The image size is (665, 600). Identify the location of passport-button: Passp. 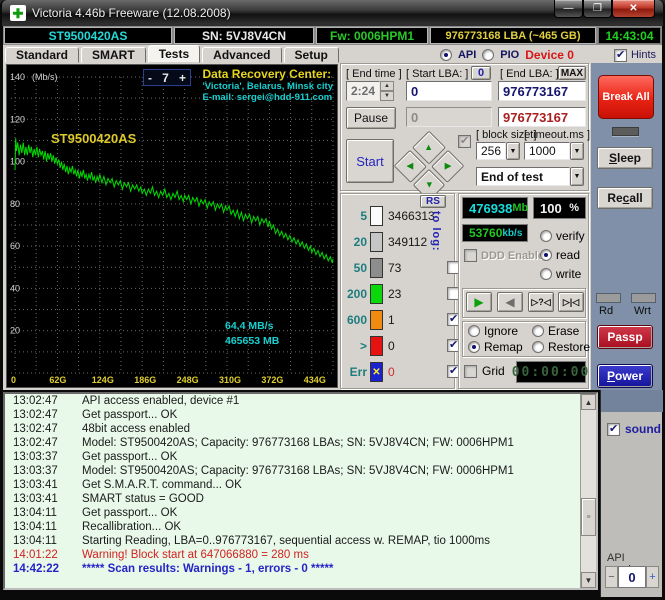
(625, 337).